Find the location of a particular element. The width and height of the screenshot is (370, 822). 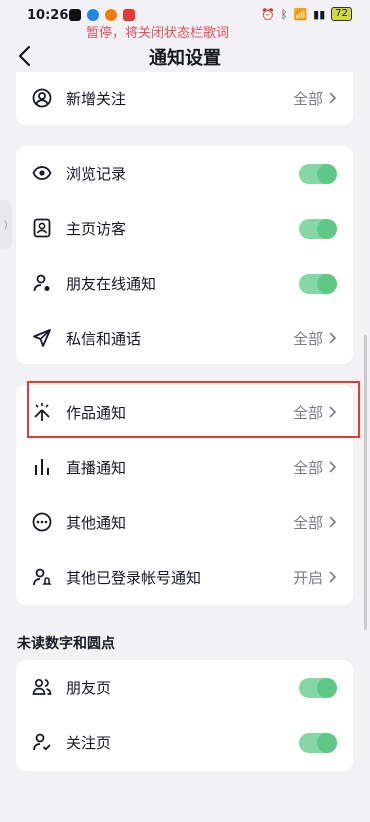

user-bell-icon is located at coordinates (42, 577).